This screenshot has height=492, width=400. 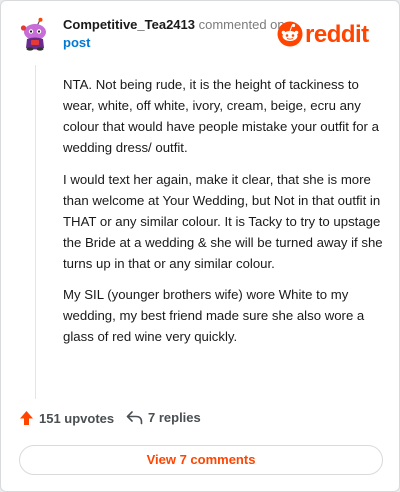 I want to click on upvote-arrow-icon, so click(x=26, y=418).